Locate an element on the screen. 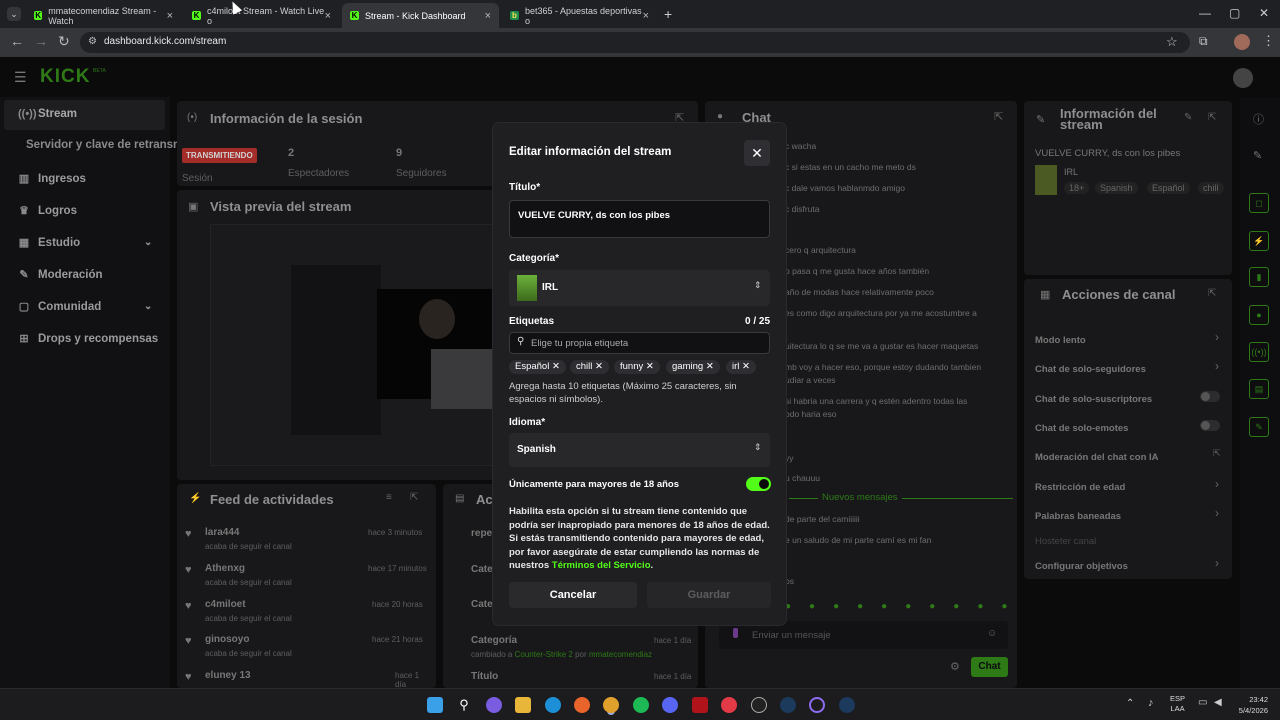 The height and width of the screenshot is (720, 1280). tag-chip-funny: funny ✕ is located at coordinates (637, 367).